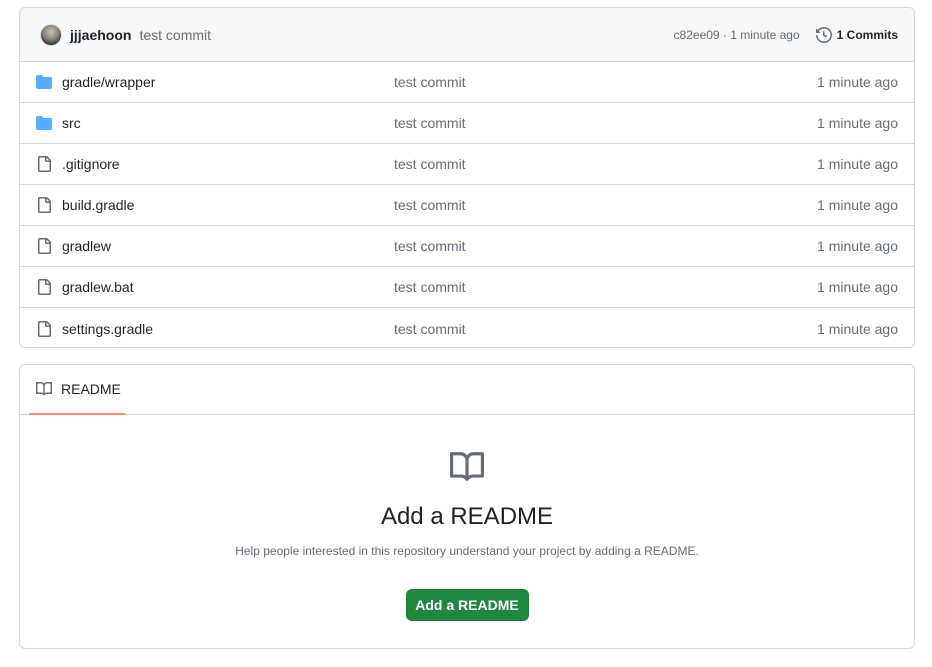 The width and height of the screenshot is (932, 667). I want to click on file-row: gradlew.bat test commit 1 minute ago, so click(467, 287).